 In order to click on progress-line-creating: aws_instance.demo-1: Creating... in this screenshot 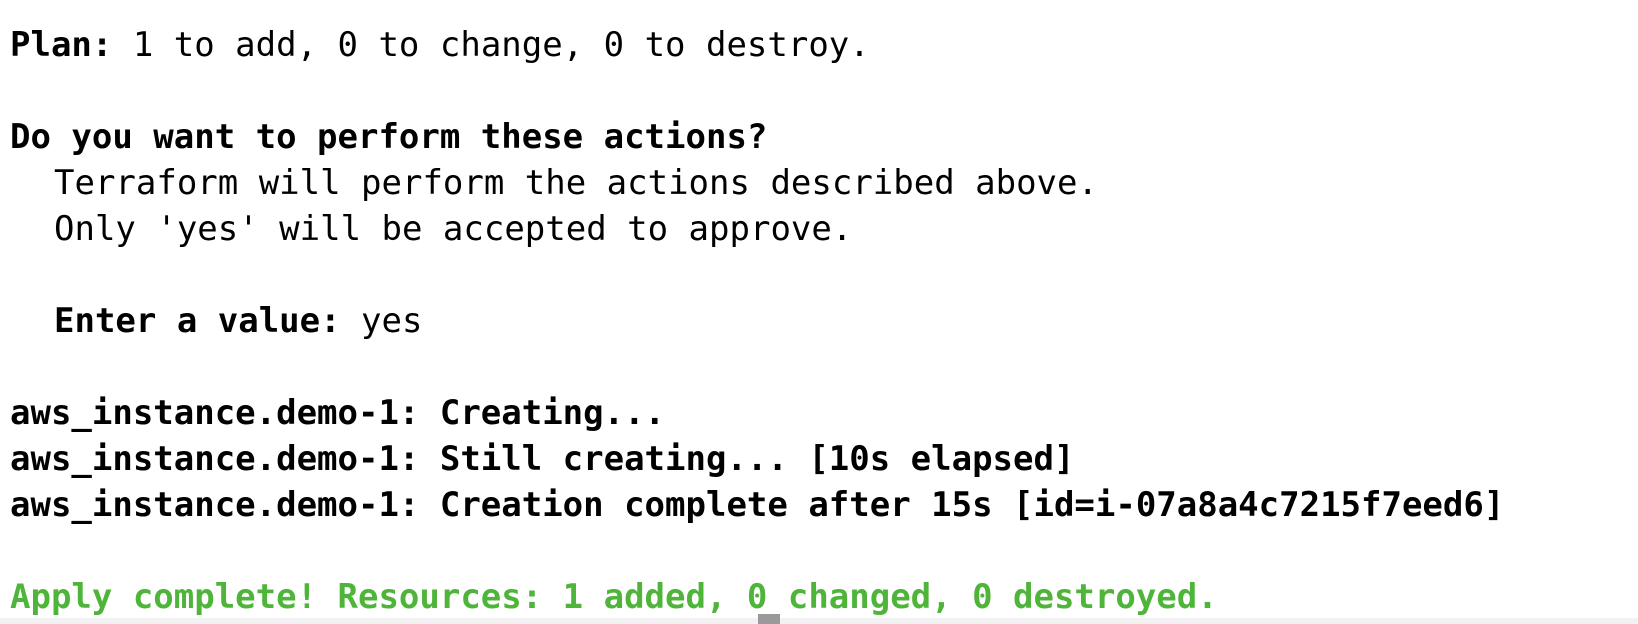, I will do `click(338, 413)`.